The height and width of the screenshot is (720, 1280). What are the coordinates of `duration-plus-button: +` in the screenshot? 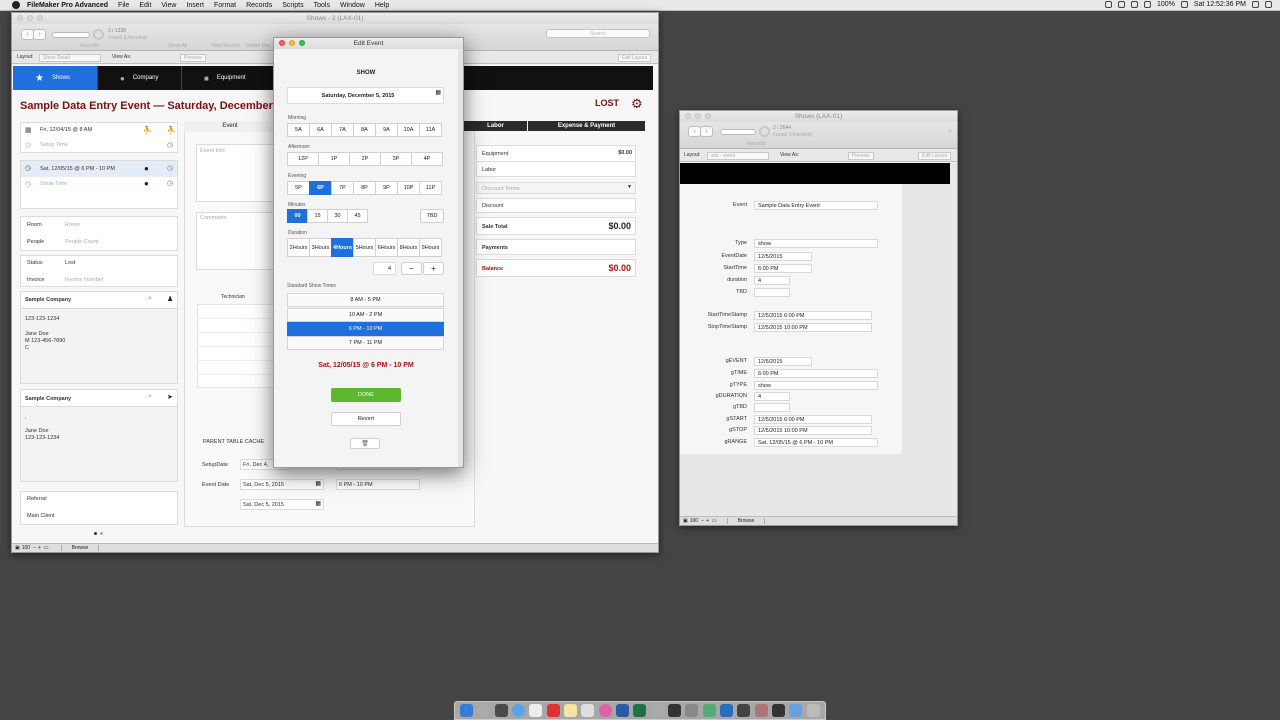 It's located at (433, 268).